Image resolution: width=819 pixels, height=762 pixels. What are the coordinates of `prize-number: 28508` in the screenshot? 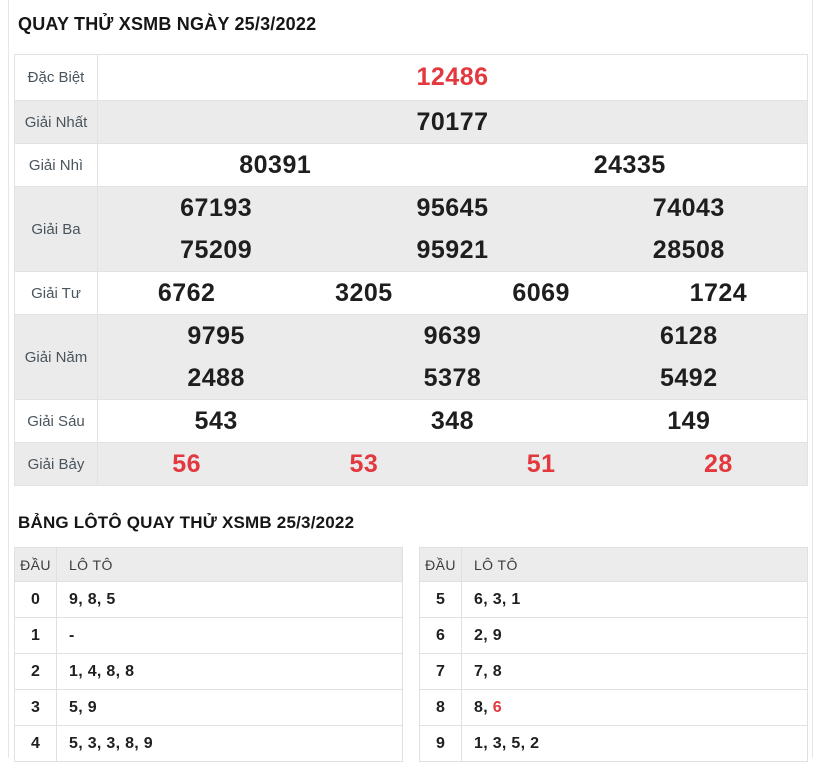 It's located at (688, 249).